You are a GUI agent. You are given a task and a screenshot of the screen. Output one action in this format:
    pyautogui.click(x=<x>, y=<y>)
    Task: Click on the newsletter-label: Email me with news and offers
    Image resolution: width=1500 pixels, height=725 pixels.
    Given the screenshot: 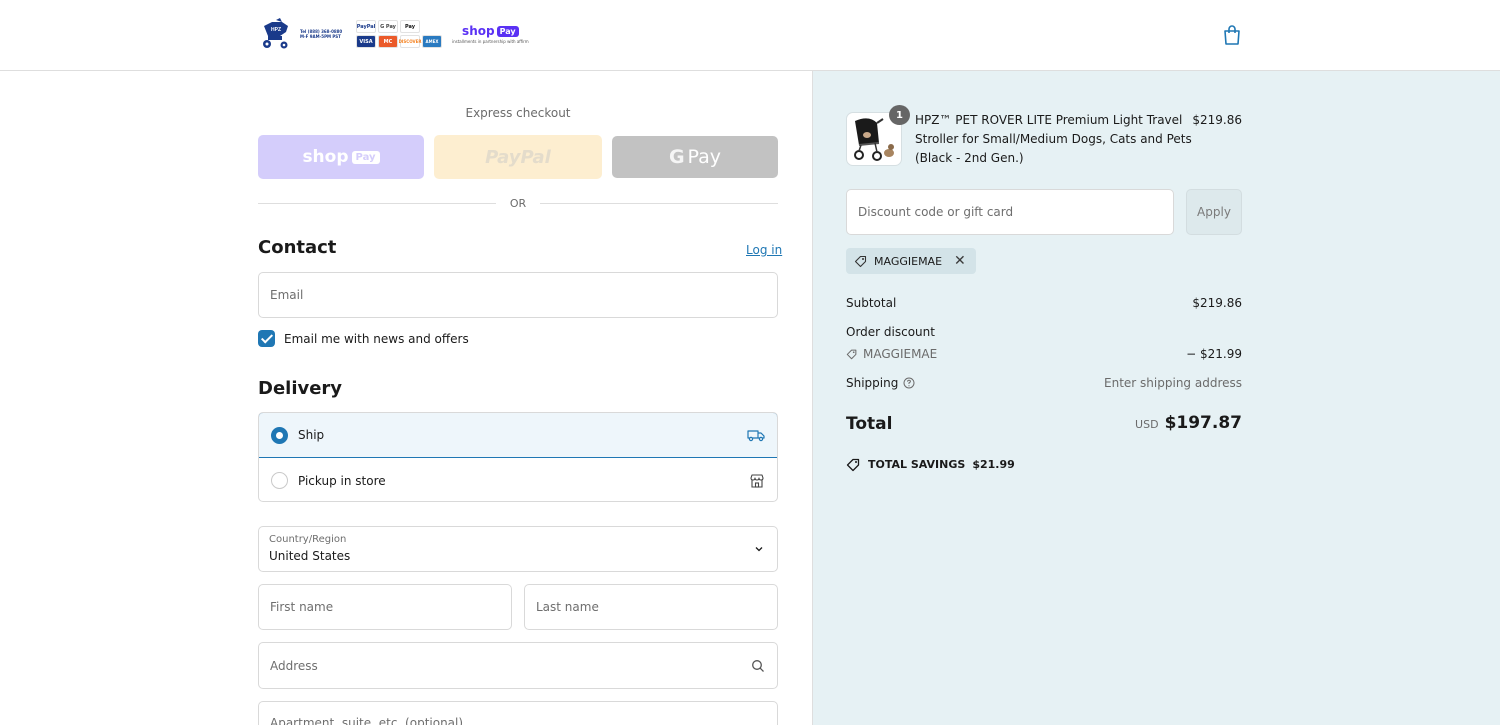 What is the action you would take?
    pyautogui.click(x=376, y=338)
    